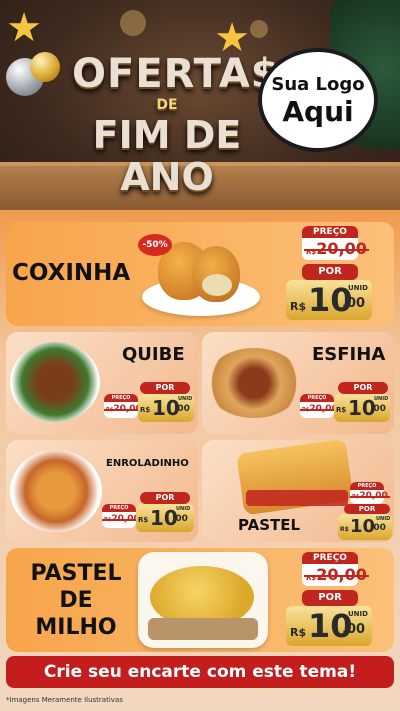 The image size is (400, 711). What do you see at coordinates (155, 245) in the screenshot?
I see `discount-badge: -50%` at bounding box center [155, 245].